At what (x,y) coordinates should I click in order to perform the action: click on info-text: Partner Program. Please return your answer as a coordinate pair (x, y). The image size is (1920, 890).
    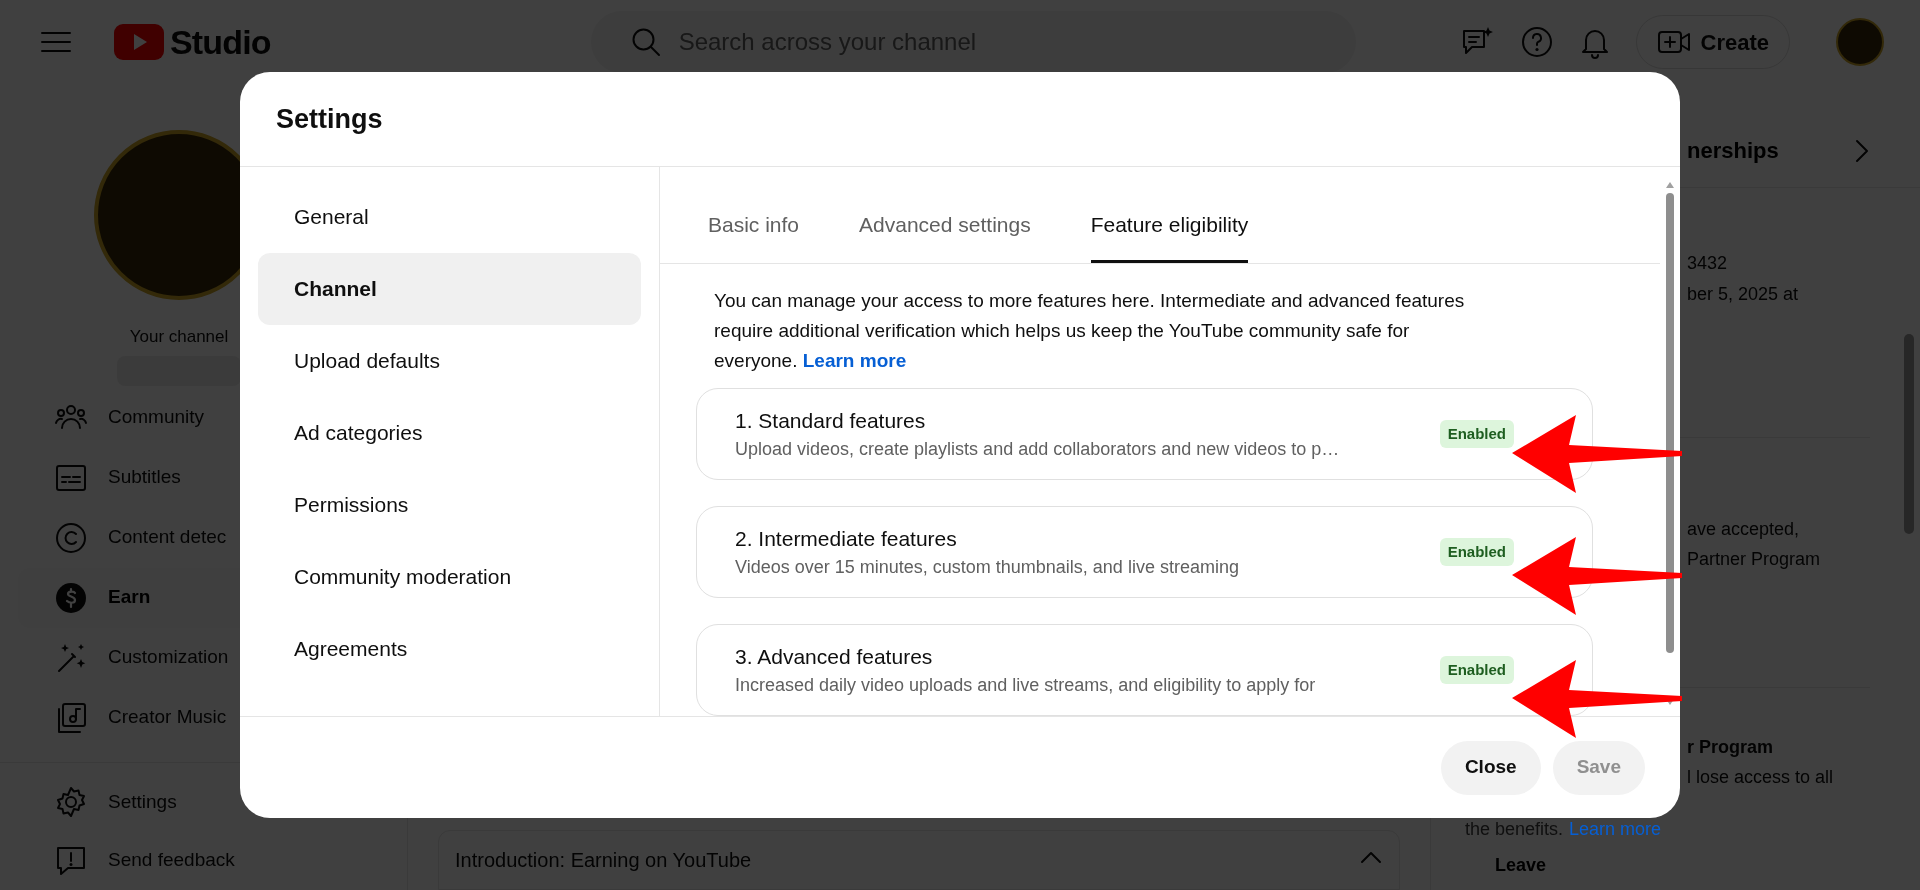
    Looking at the image, I should click on (1754, 559).